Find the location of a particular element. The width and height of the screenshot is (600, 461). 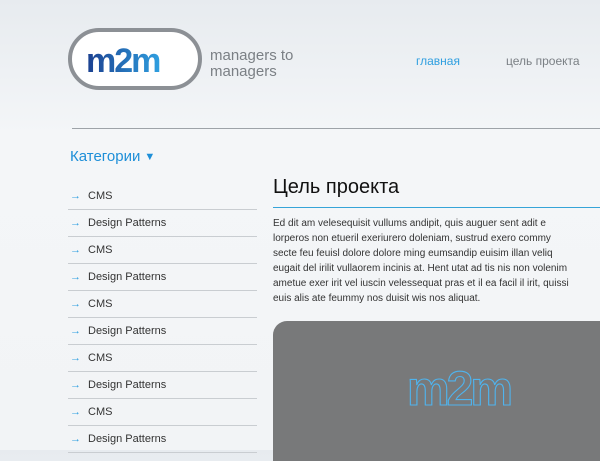

categories-heading: Категории ▼ is located at coordinates (112, 156).